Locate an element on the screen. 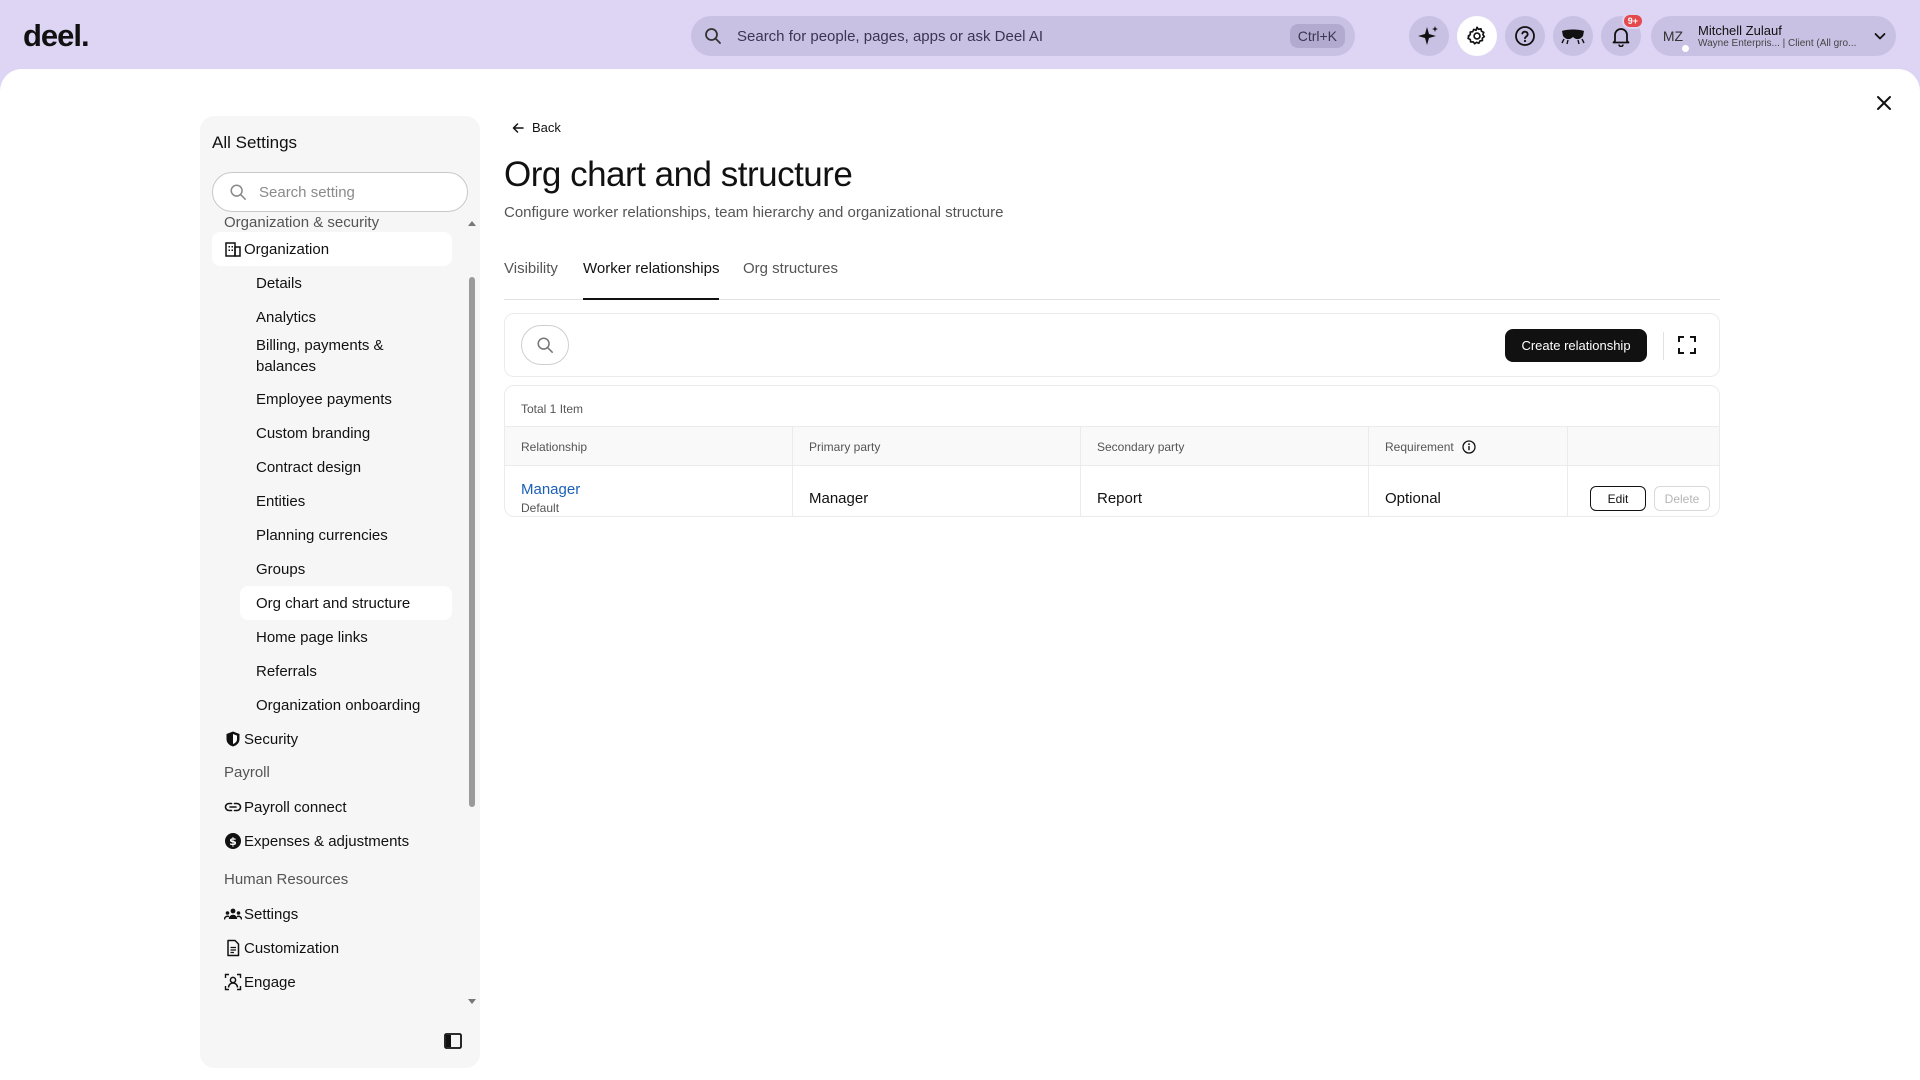  sidebar-item-customization: Customization is located at coordinates (332, 948).